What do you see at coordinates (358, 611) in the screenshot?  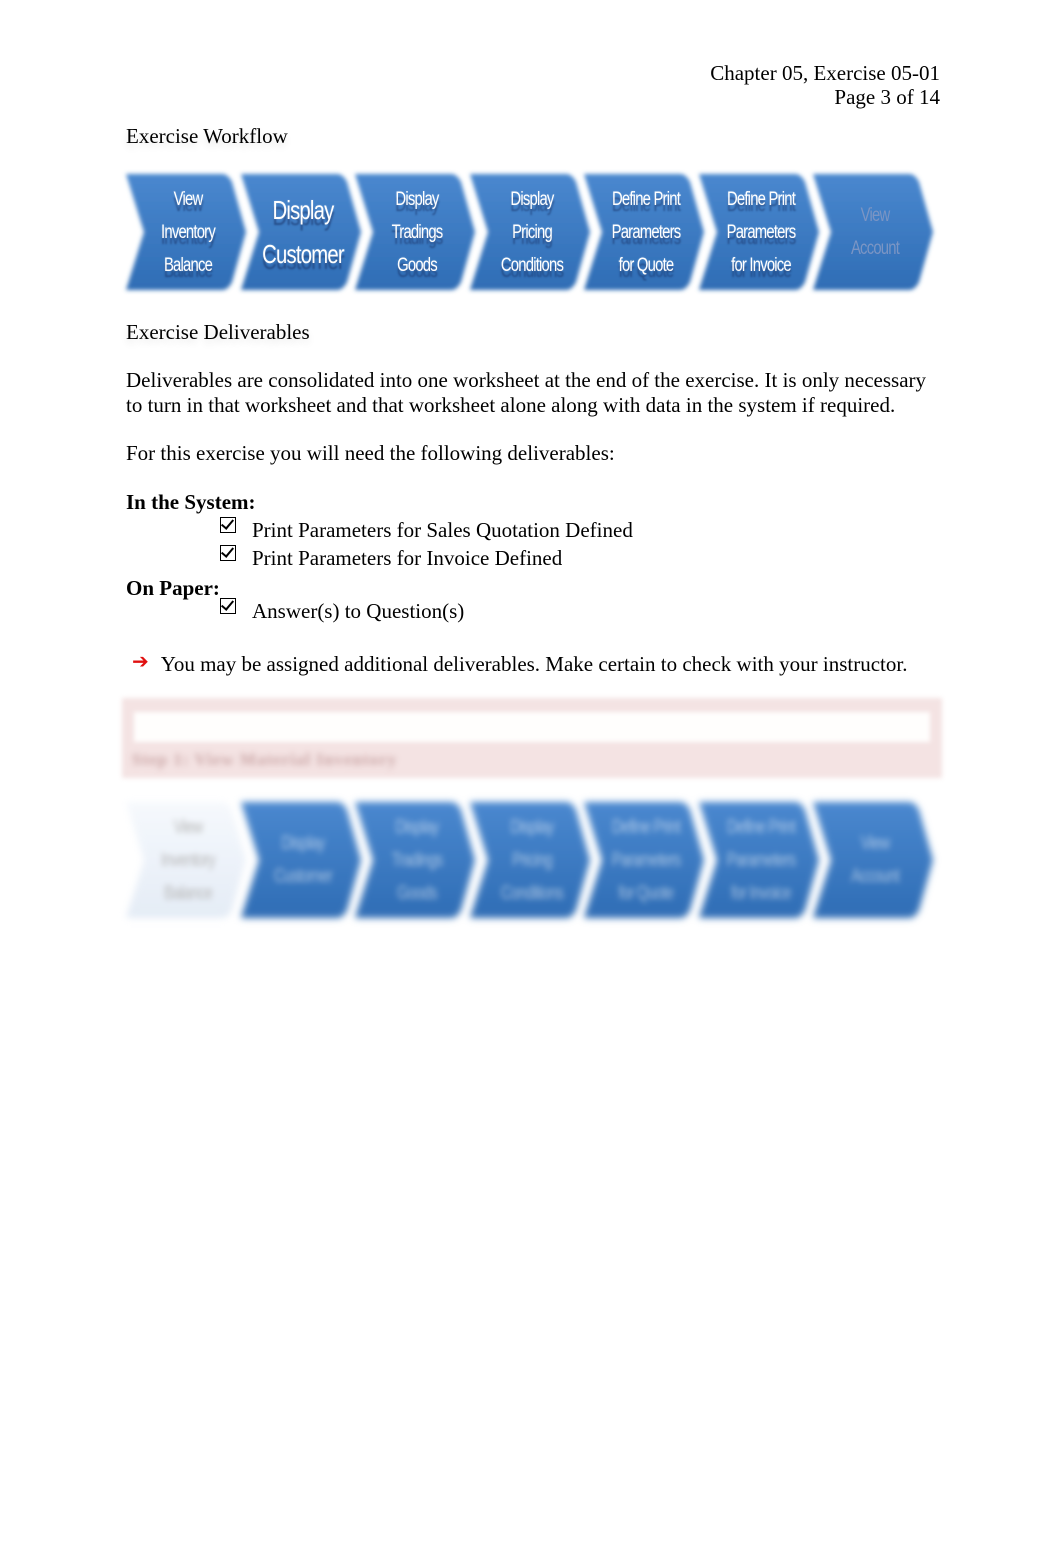 I see `deliverable-label: Answer(s) to Question(s)` at bounding box center [358, 611].